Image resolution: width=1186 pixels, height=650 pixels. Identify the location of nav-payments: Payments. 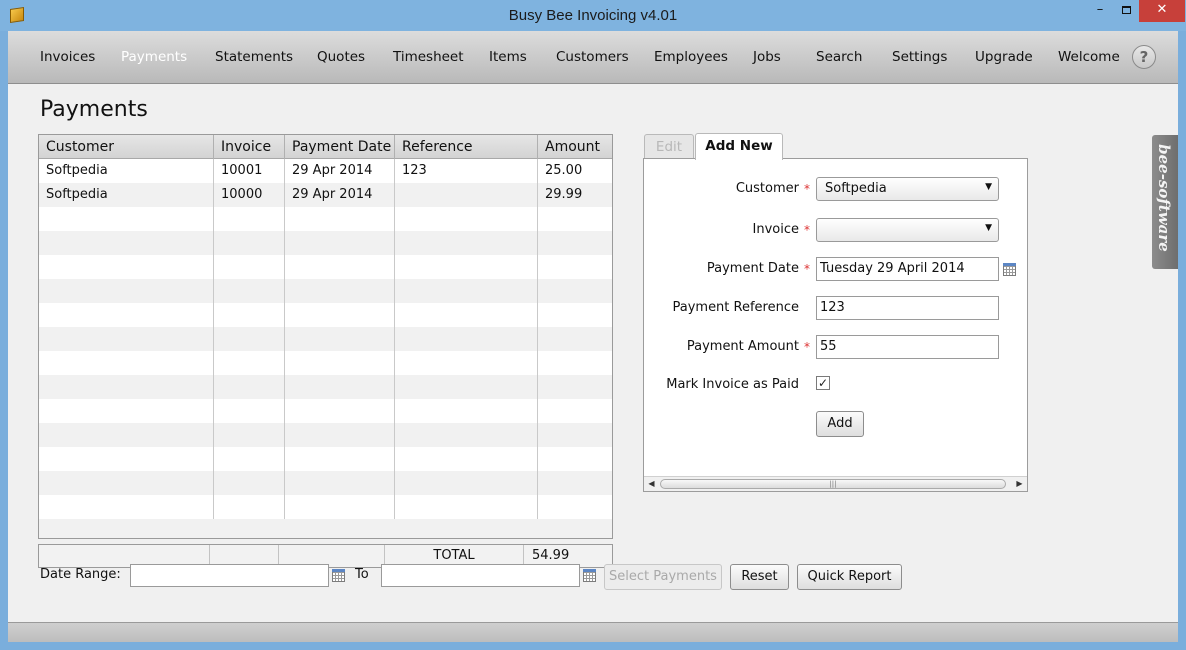
(154, 57).